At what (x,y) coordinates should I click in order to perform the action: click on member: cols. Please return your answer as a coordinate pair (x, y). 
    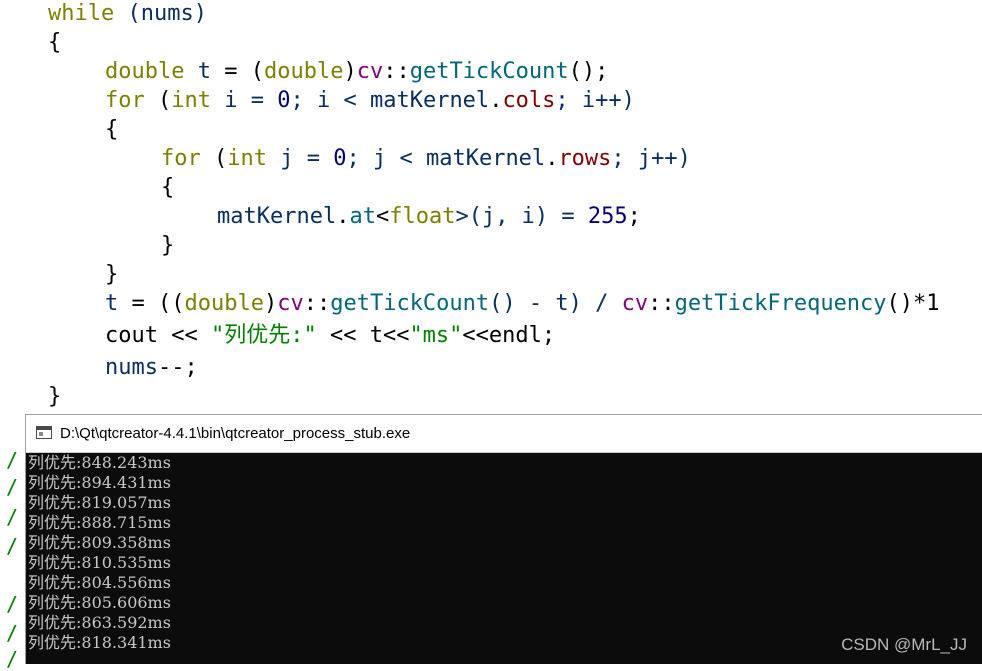
    Looking at the image, I should click on (529, 100).